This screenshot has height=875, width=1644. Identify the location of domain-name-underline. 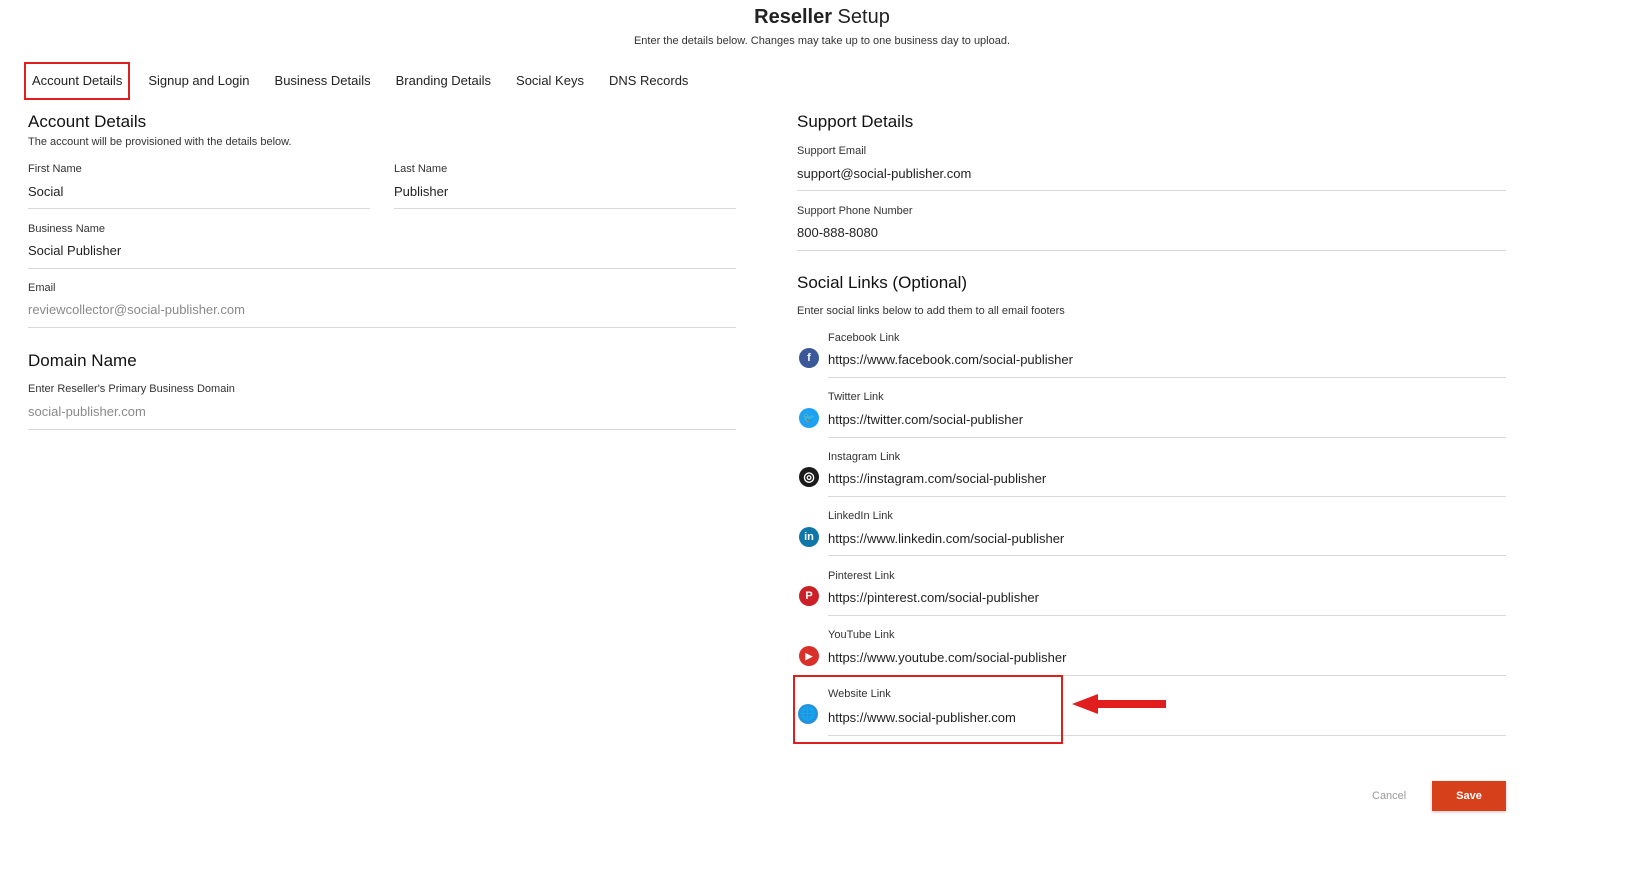
(382, 429).